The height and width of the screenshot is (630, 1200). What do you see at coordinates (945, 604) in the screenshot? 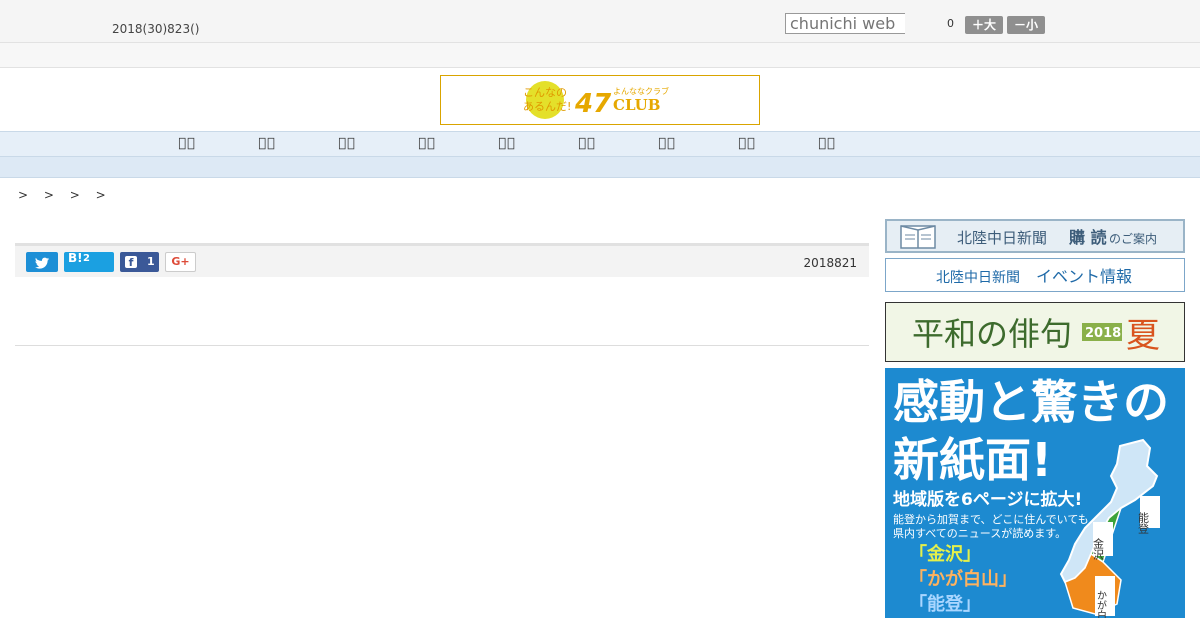
I see `newpaper-edition3: 「能登」` at bounding box center [945, 604].